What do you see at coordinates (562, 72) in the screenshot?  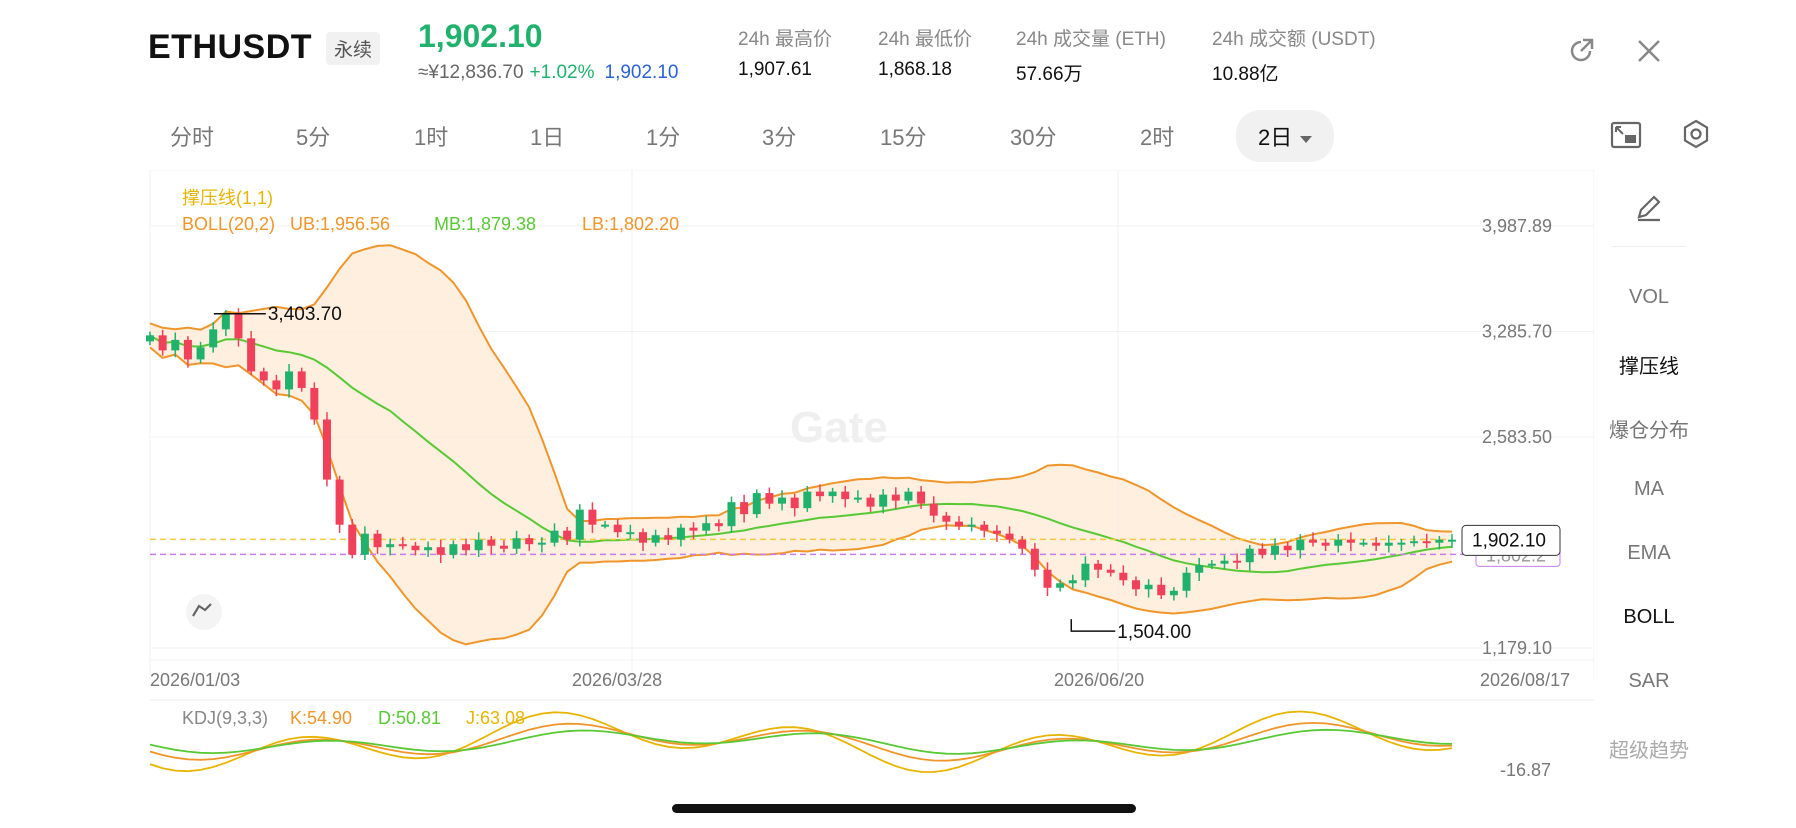 I see `change-percent: +1.02%` at bounding box center [562, 72].